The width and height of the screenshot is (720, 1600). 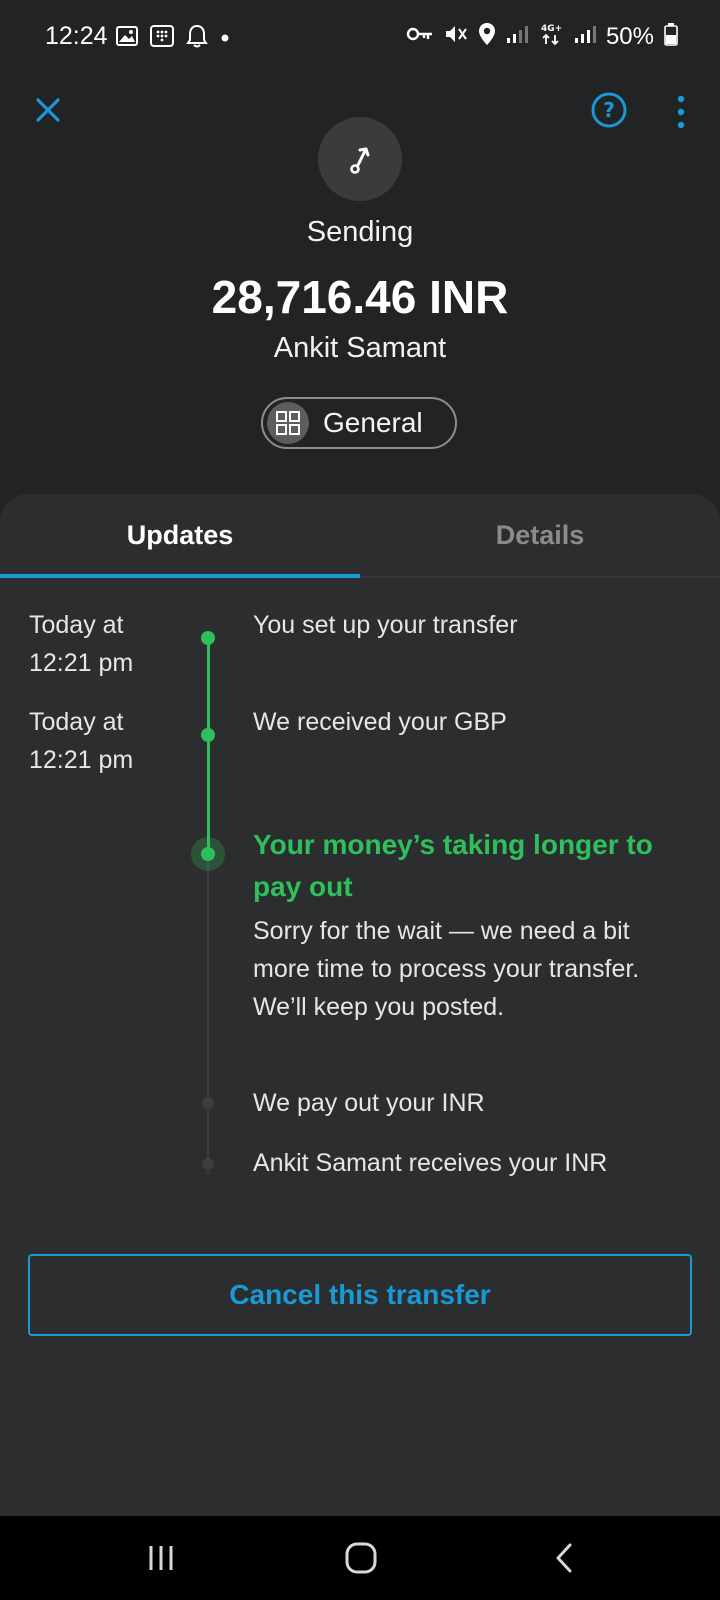 What do you see at coordinates (197, 38) in the screenshot?
I see `bell-icon` at bounding box center [197, 38].